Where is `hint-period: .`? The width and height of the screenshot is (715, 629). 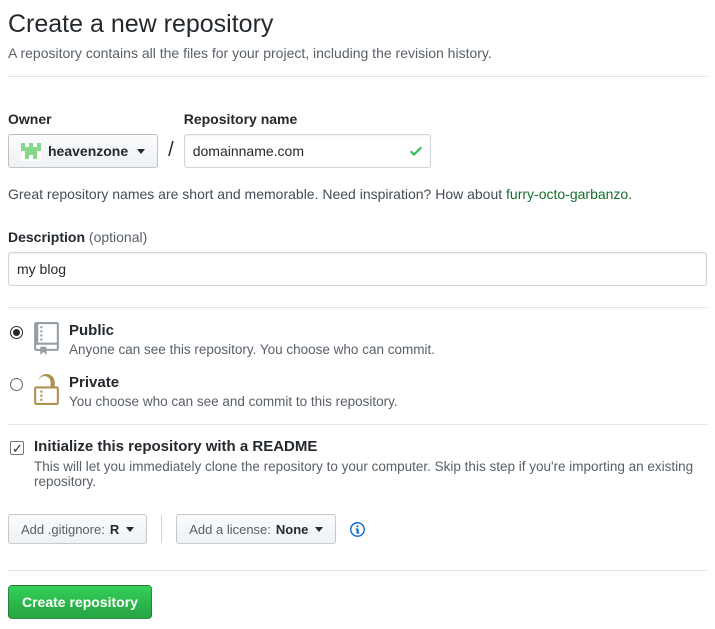 hint-period: . is located at coordinates (630, 194).